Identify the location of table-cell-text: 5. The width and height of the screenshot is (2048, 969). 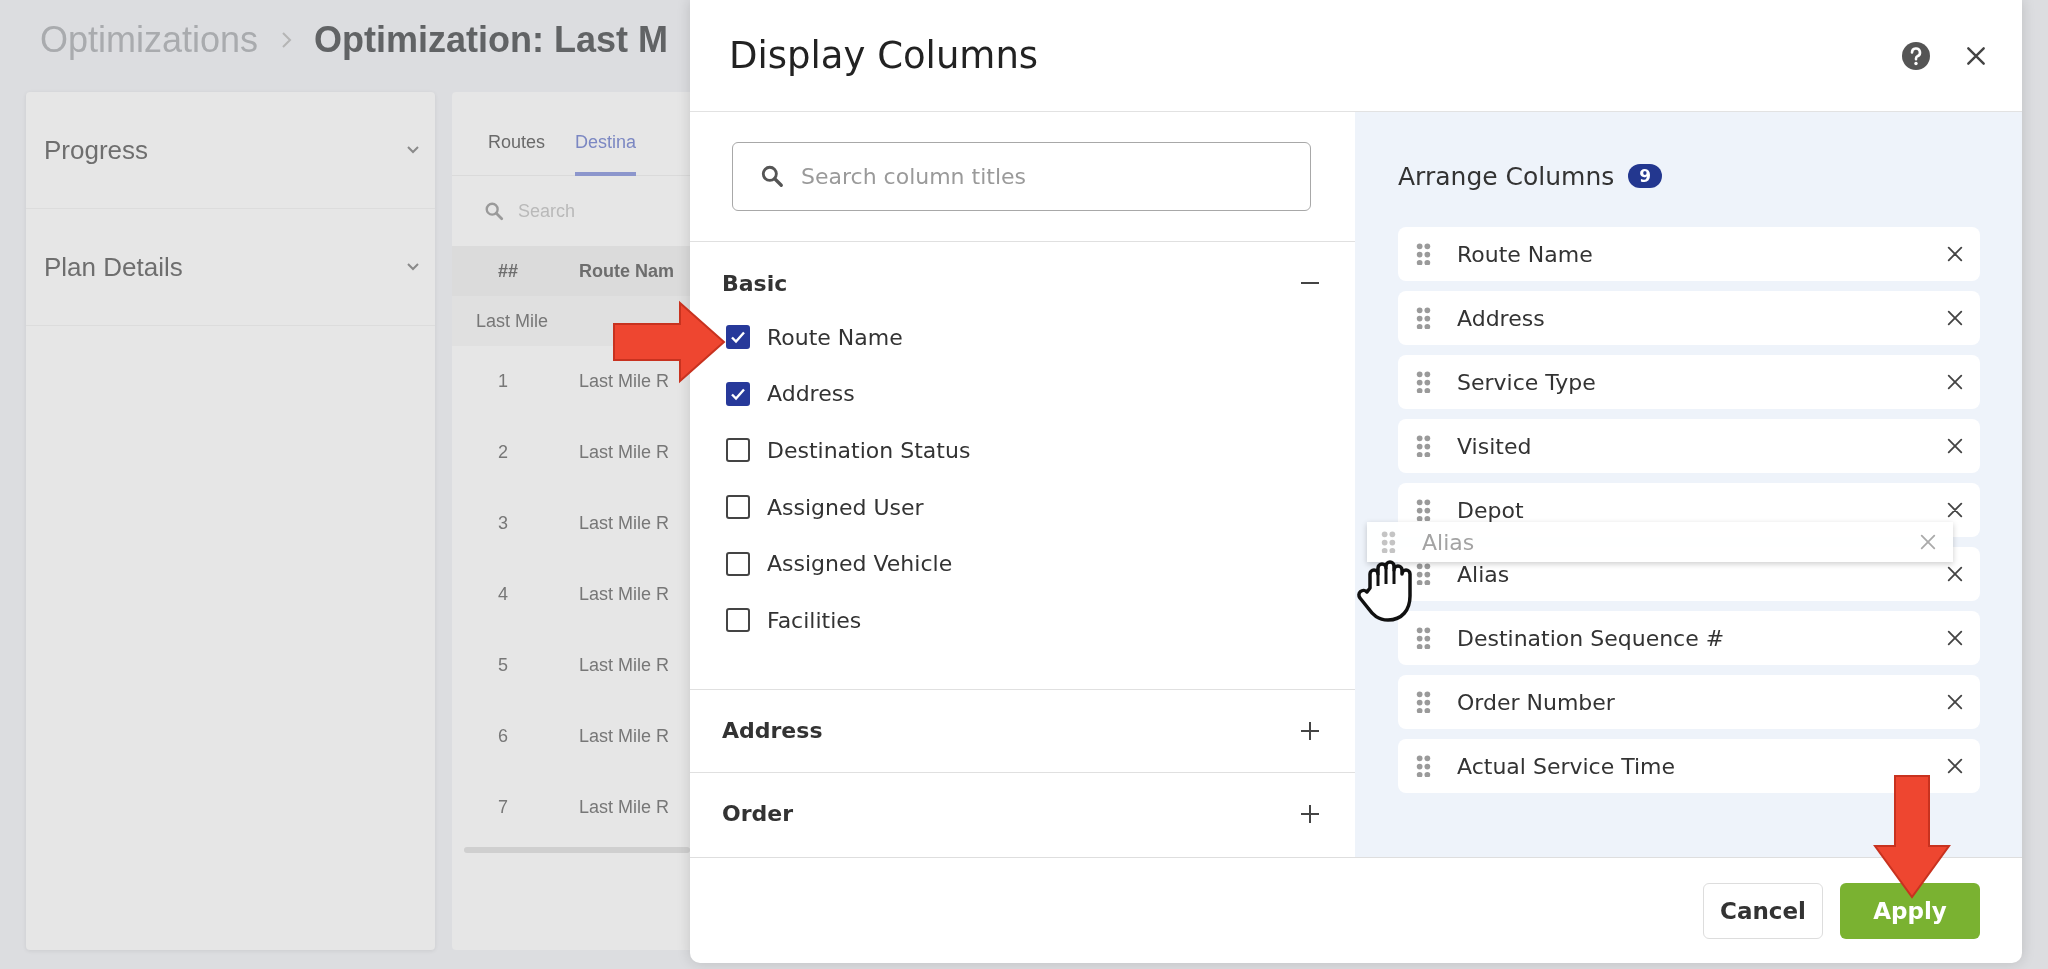
(503, 665).